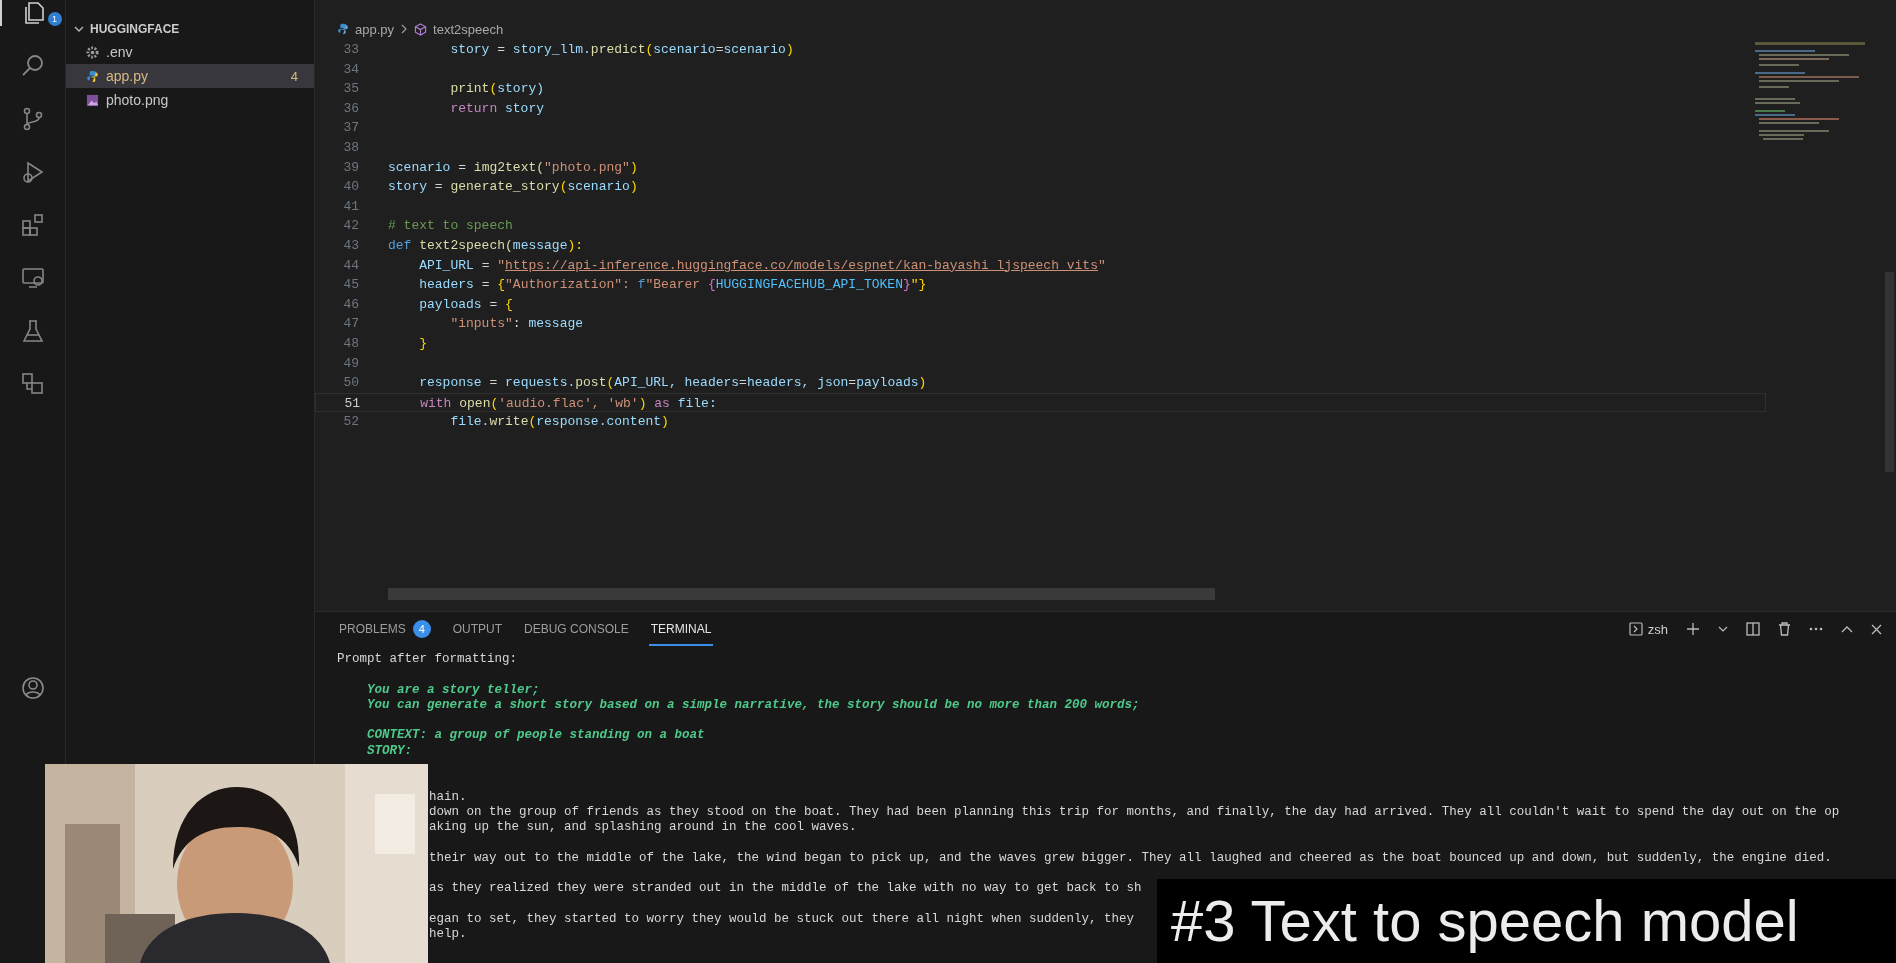  Describe the element at coordinates (390, 751) in the screenshot. I see `terminal-line: STORY:` at that location.